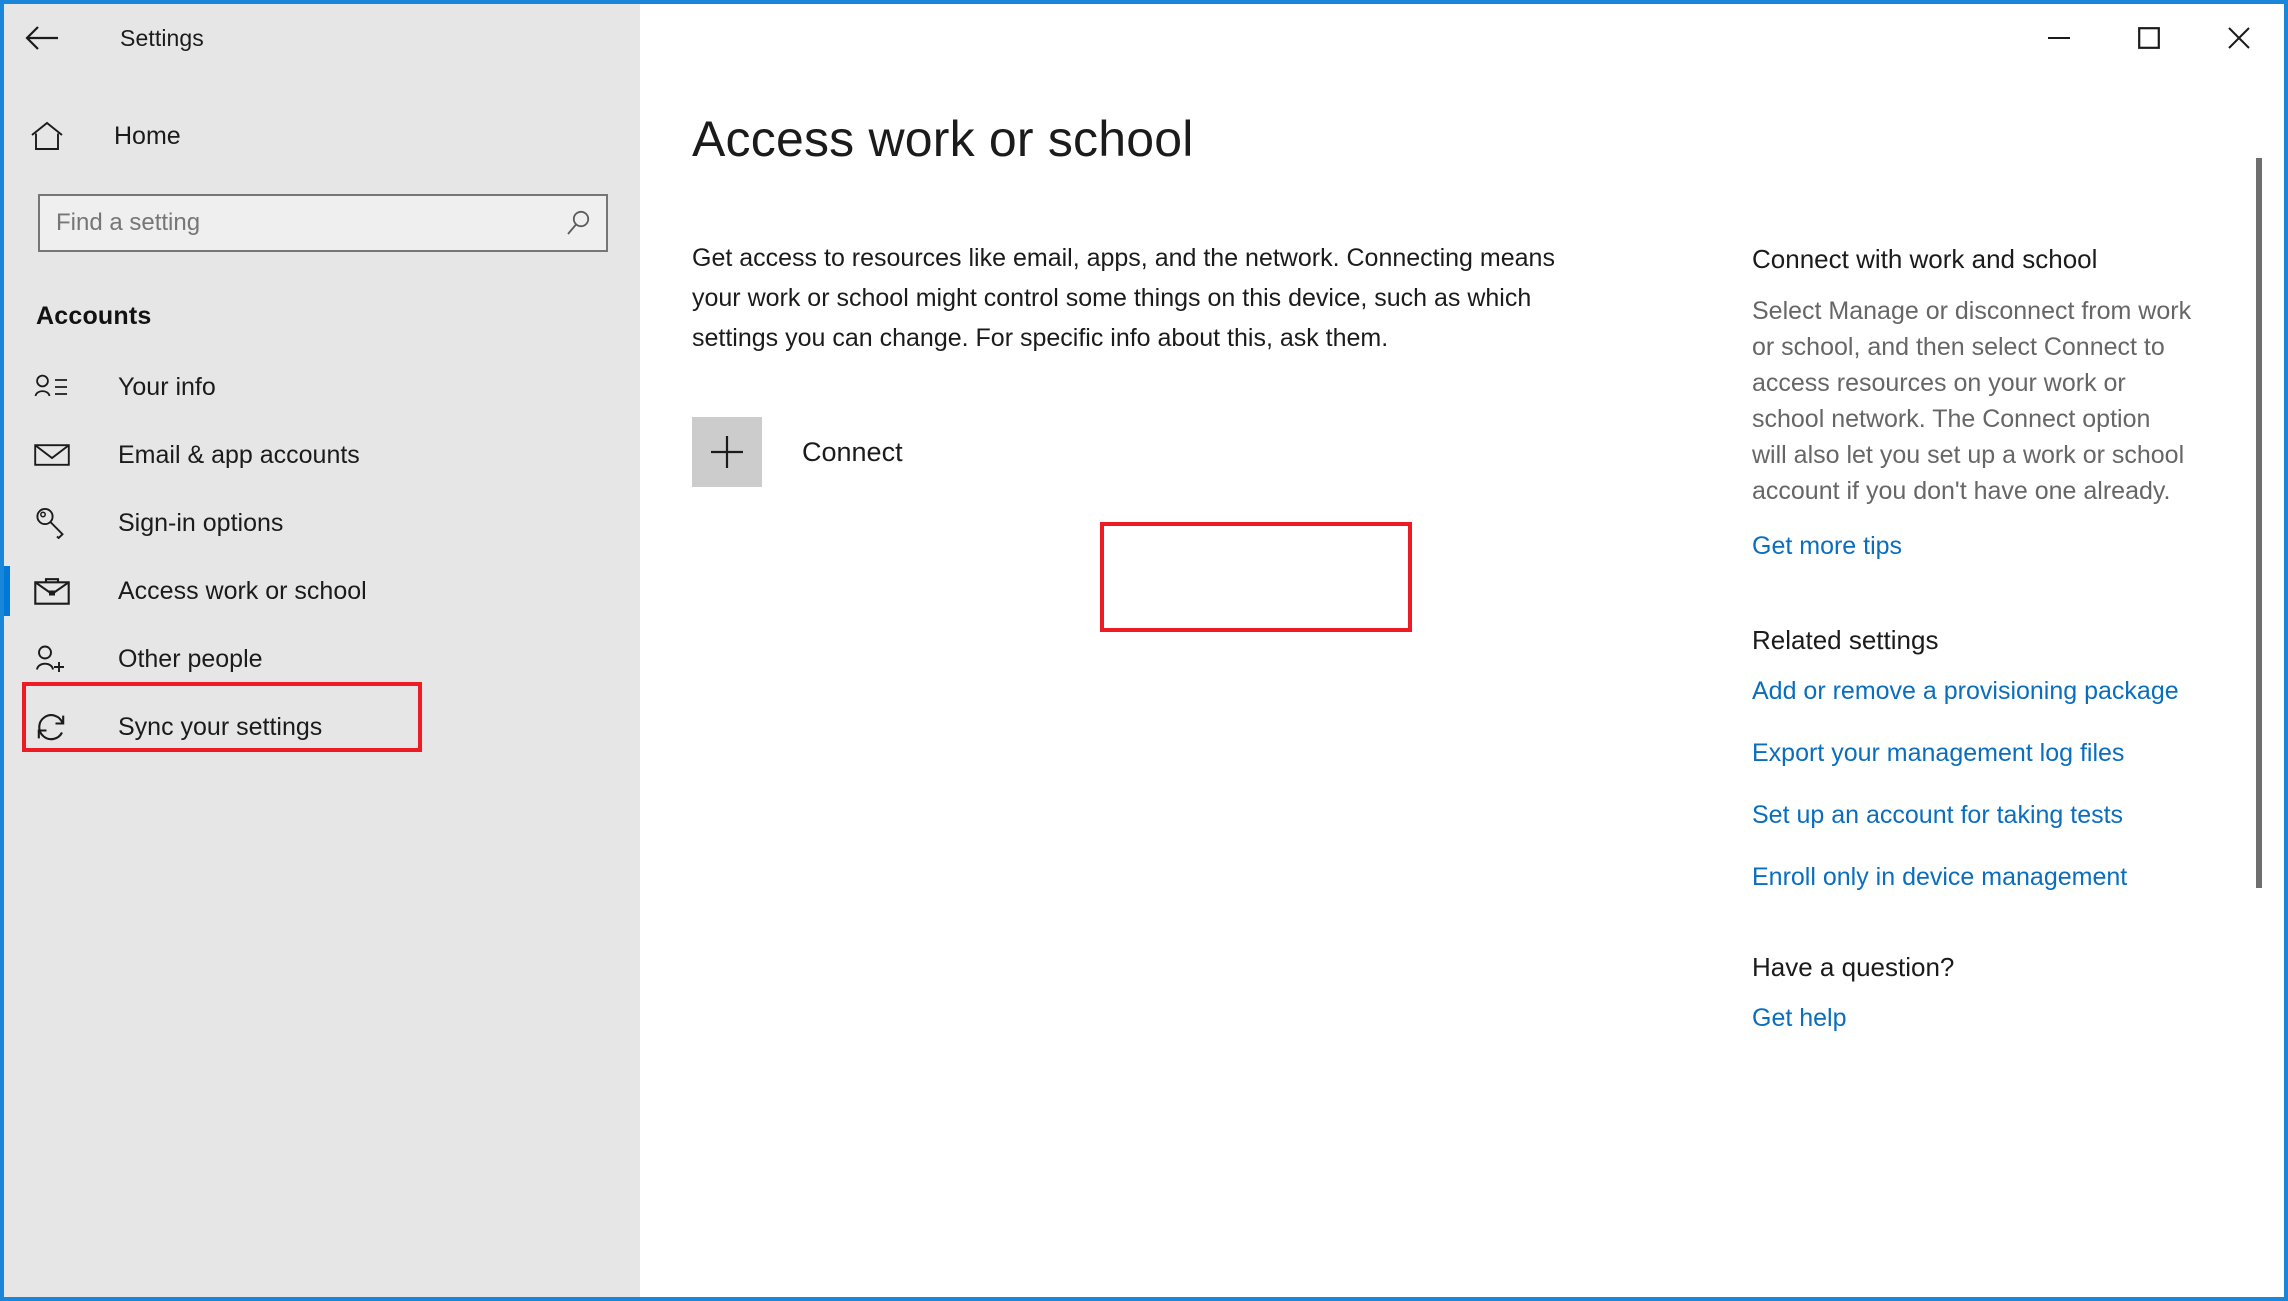 The image size is (2288, 1301). Describe the element at coordinates (1972, 877) in the screenshot. I see `enroll-only-device-management-link: Enroll only in device management` at that location.